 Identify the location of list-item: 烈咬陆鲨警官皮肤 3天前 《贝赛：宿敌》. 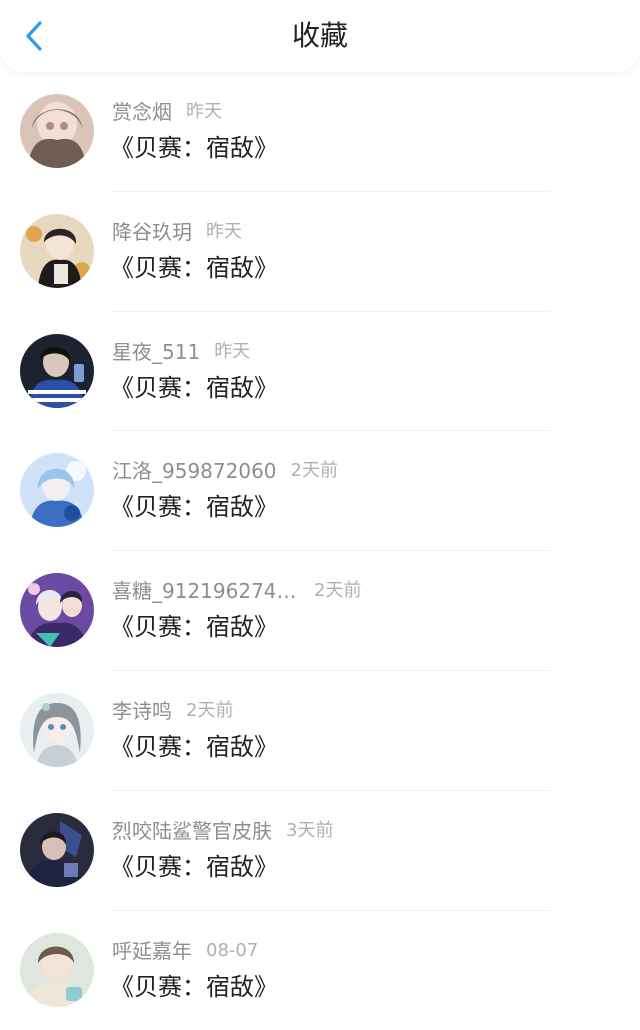
(320, 851).